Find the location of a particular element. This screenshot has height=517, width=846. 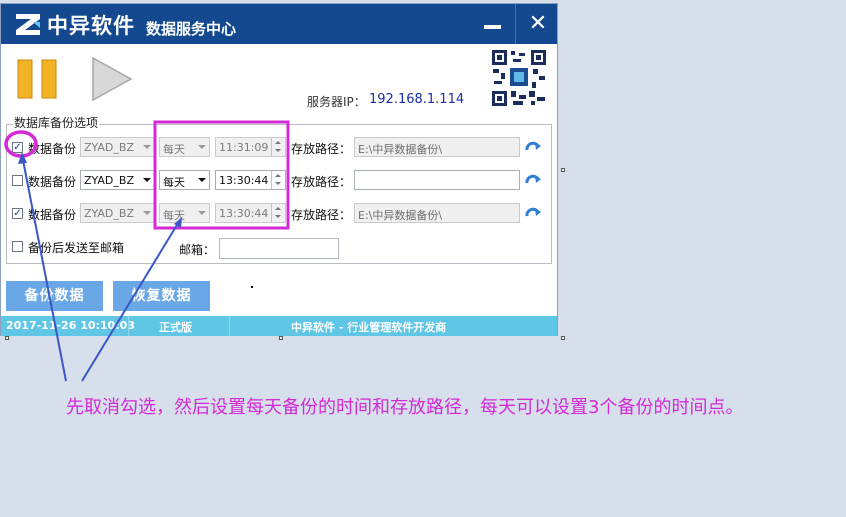

backup-row-3-checkbox: ✓ is located at coordinates (17, 213).